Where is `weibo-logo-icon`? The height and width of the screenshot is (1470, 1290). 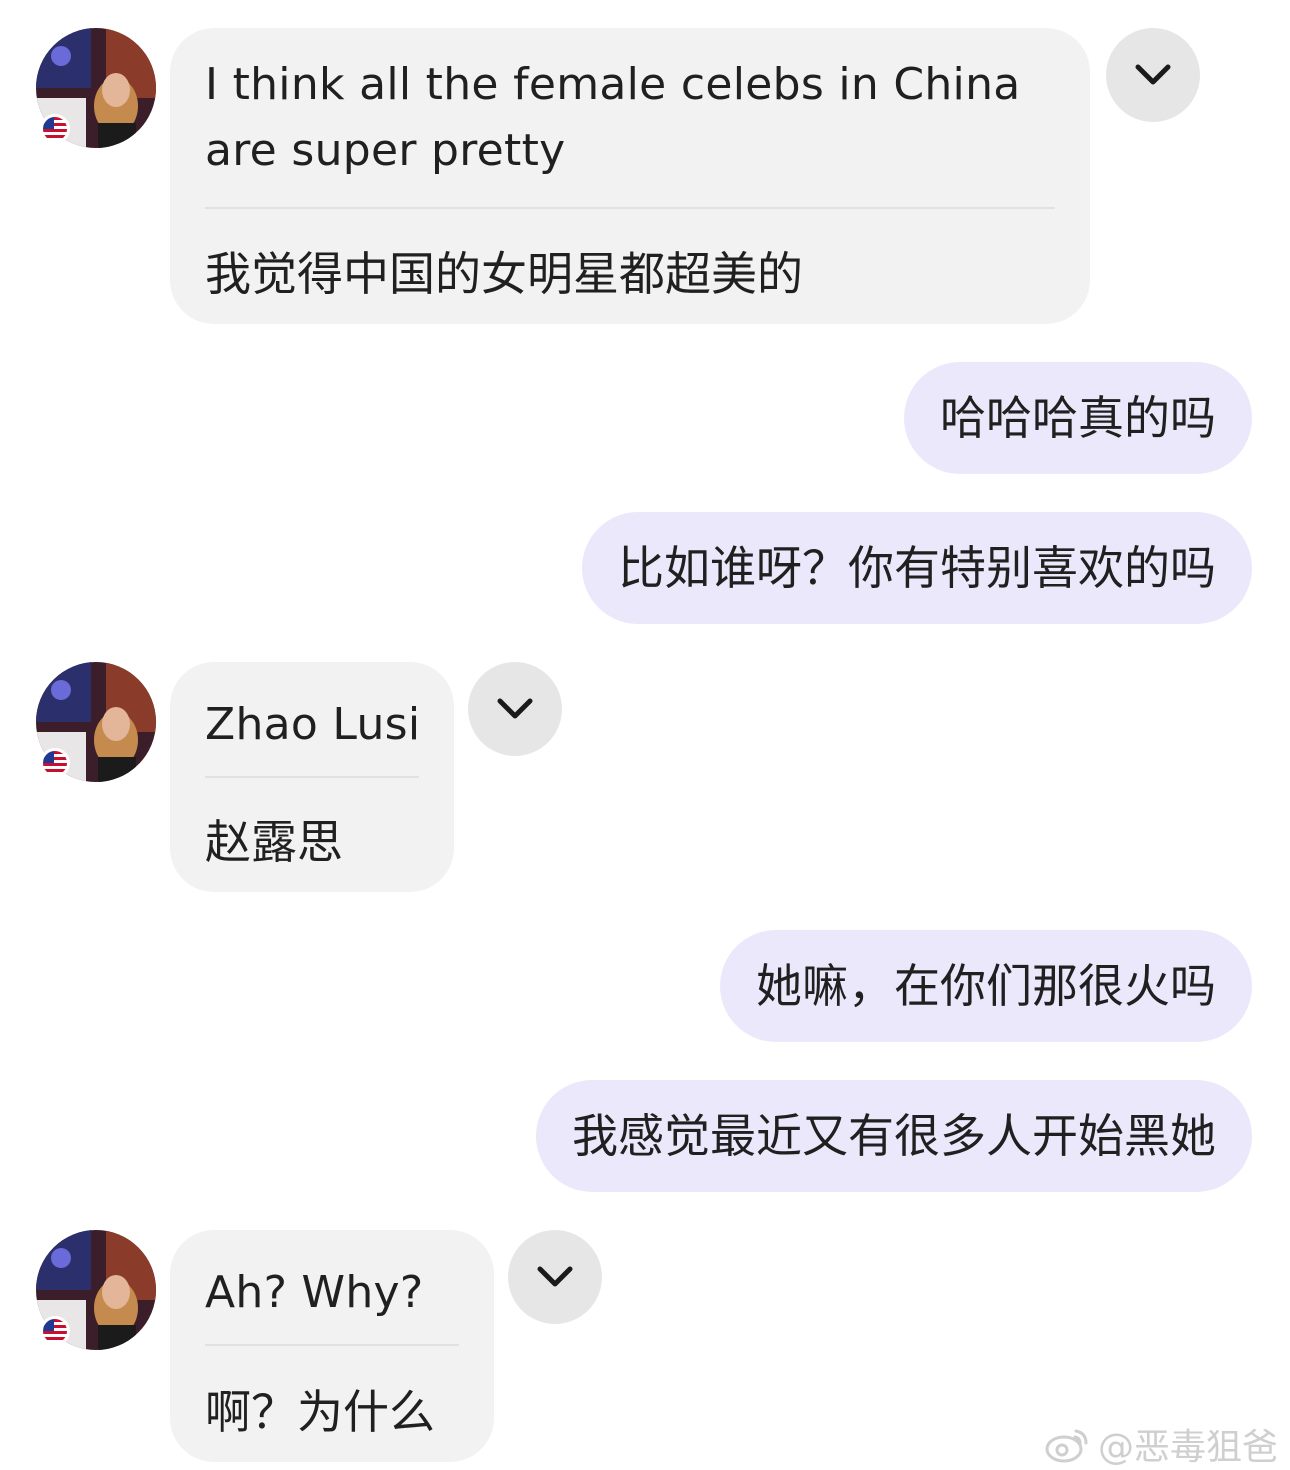 weibo-logo-icon is located at coordinates (1066, 1446).